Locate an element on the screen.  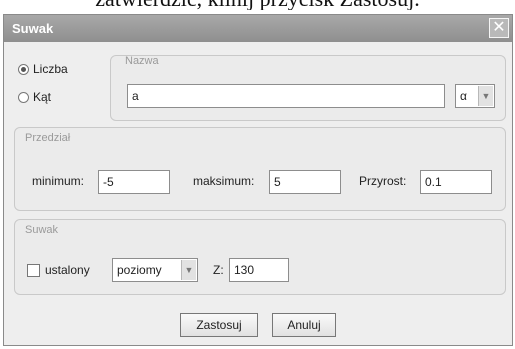
close-icon: ✕ is located at coordinates (499, 28).